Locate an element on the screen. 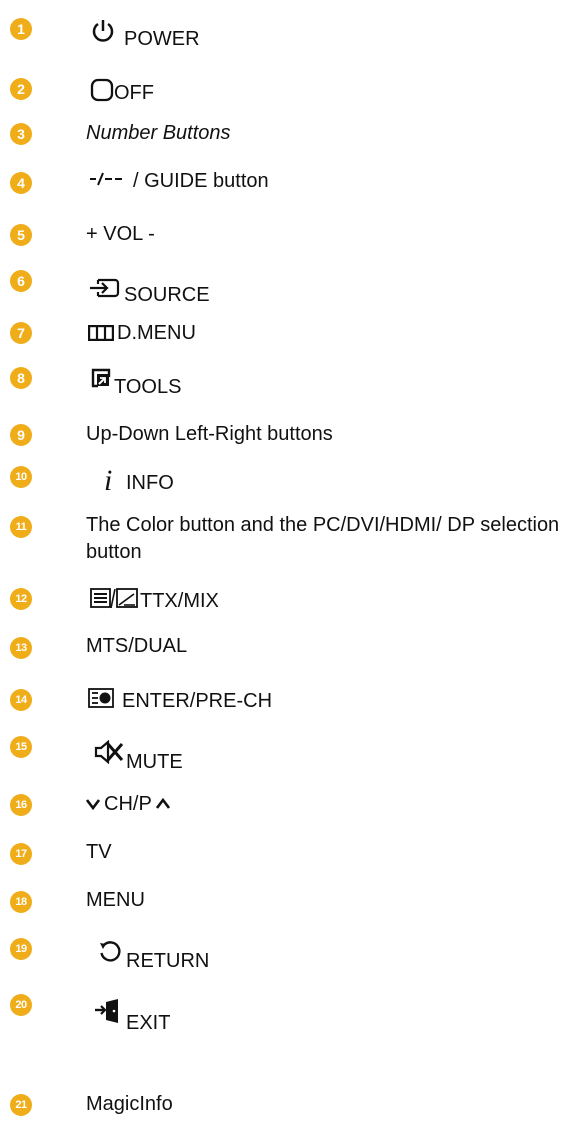 The height and width of the screenshot is (1122, 566). enter-icon is located at coordinates (101, 698).